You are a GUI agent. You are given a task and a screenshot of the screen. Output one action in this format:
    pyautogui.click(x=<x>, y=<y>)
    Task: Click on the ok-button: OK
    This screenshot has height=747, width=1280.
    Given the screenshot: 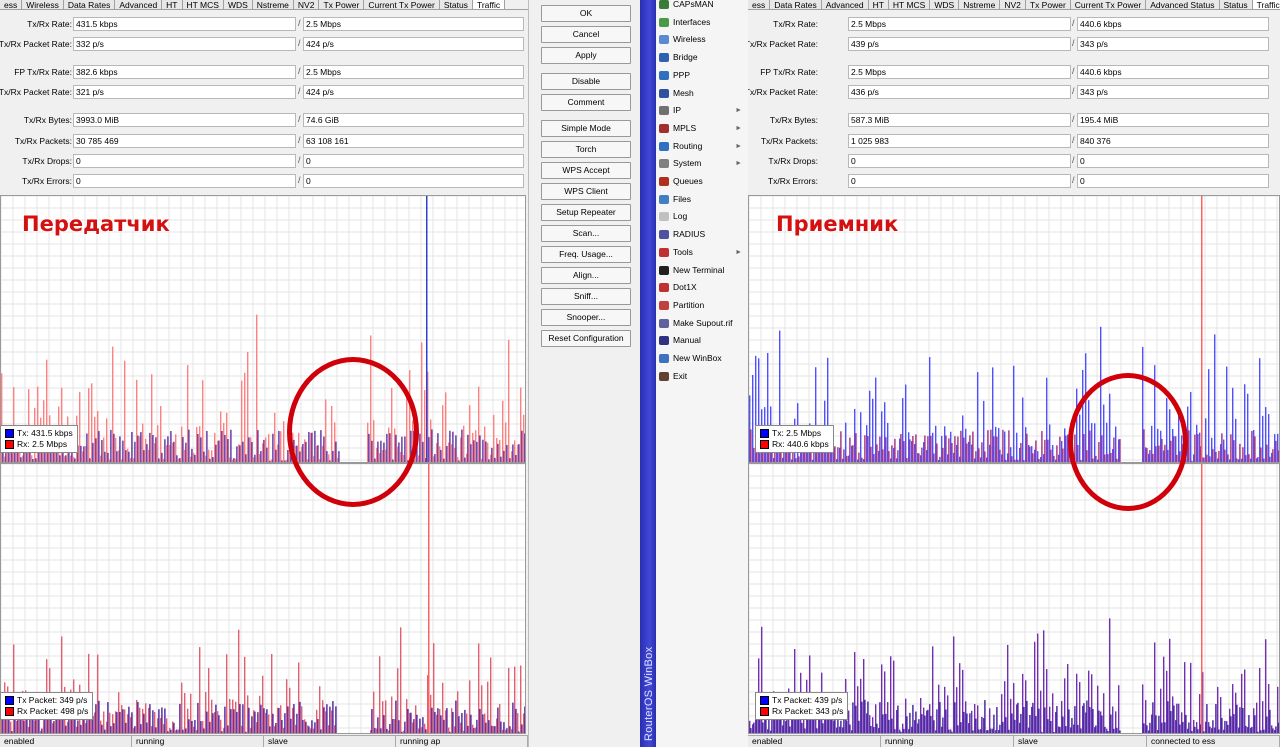 What is the action you would take?
    pyautogui.click(x=586, y=13)
    